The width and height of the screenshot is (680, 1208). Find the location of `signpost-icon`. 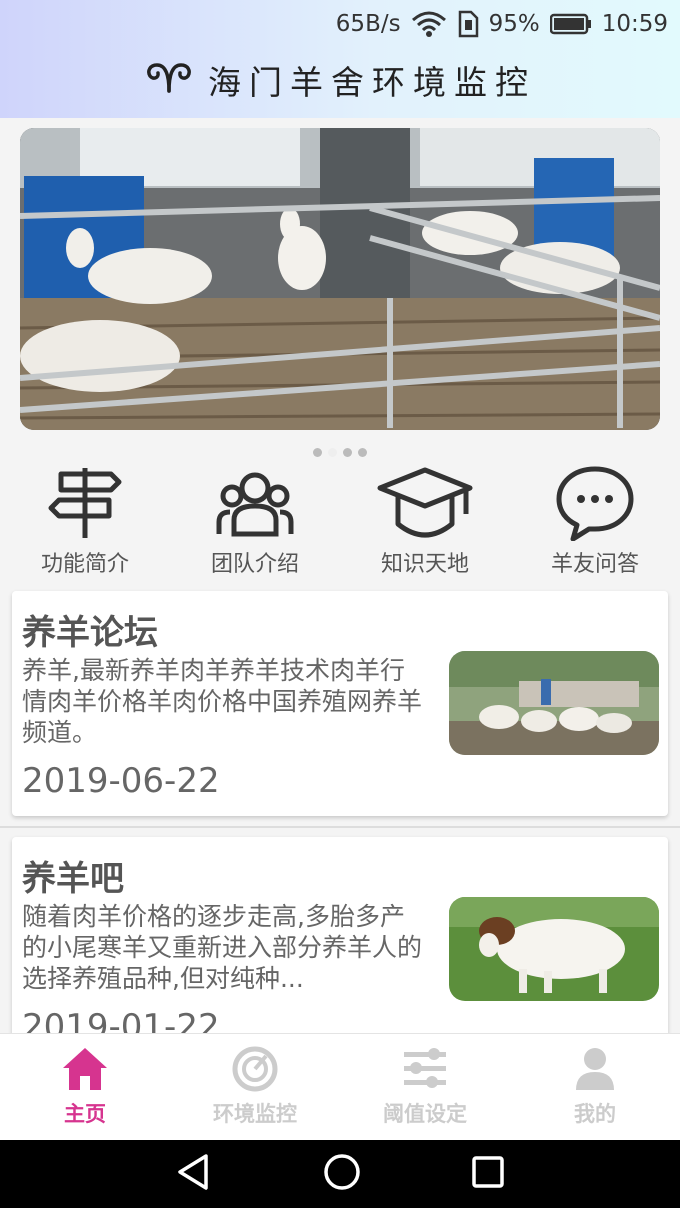

signpost-icon is located at coordinates (85, 503).